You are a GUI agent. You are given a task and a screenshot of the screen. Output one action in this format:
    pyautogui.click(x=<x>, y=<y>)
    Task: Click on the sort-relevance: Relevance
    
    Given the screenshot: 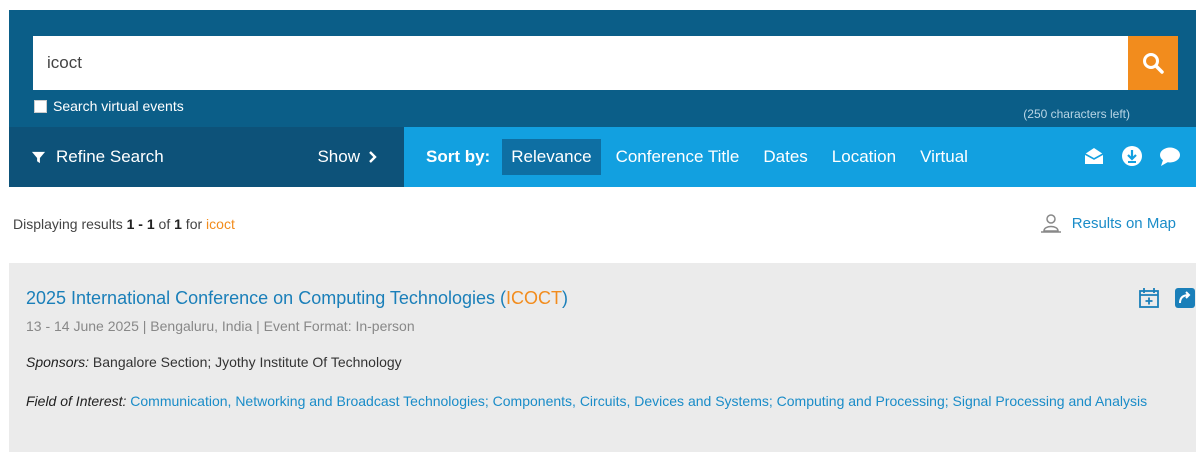 What is the action you would take?
    pyautogui.click(x=551, y=157)
    